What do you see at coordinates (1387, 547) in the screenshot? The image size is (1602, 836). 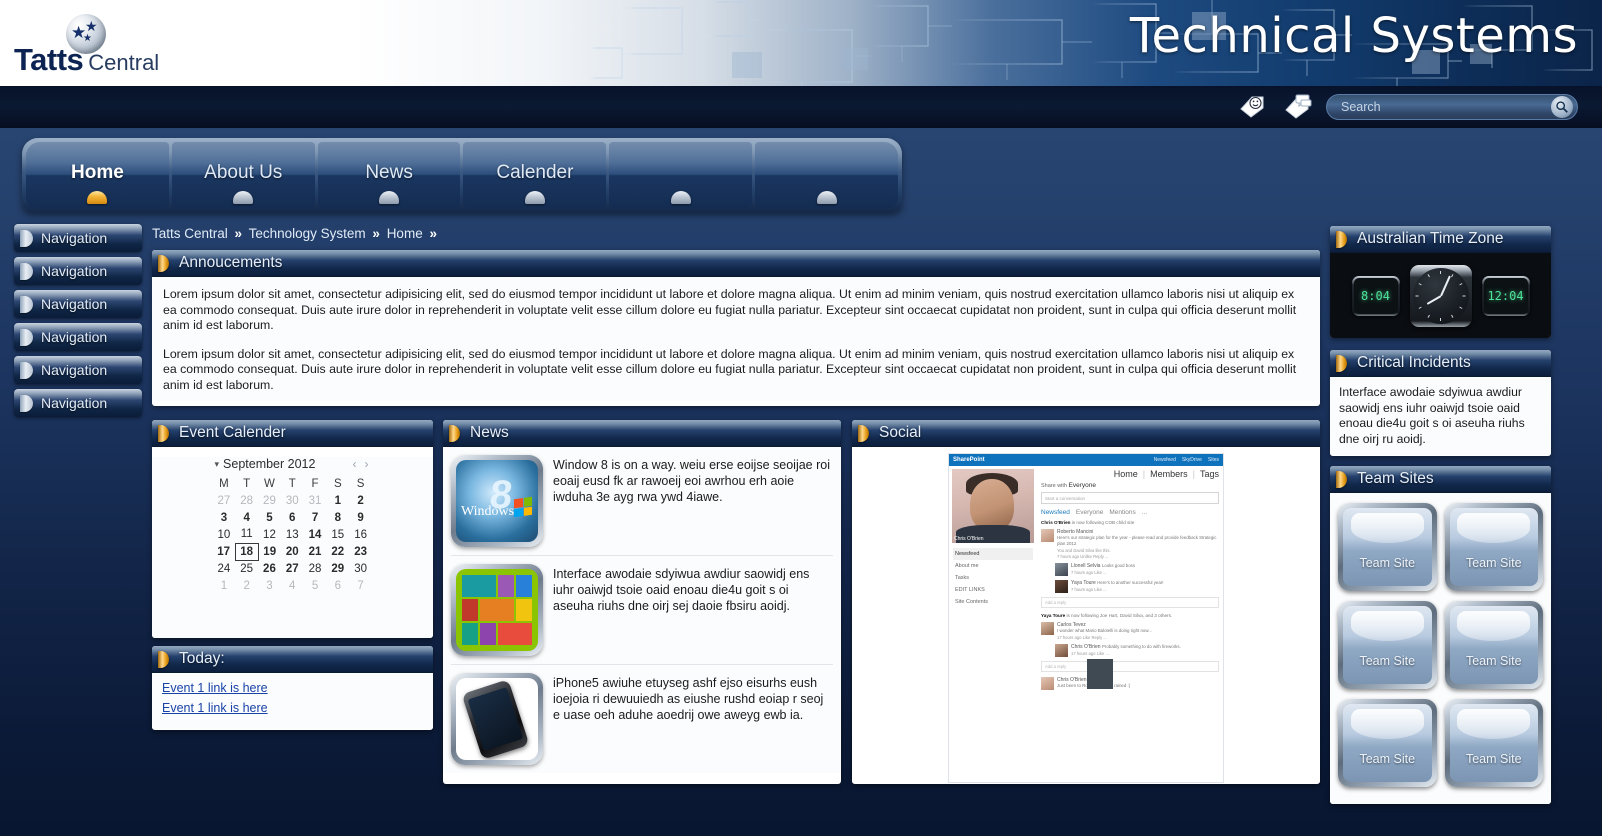 I see `team-site-button-1: Team Site` at bounding box center [1387, 547].